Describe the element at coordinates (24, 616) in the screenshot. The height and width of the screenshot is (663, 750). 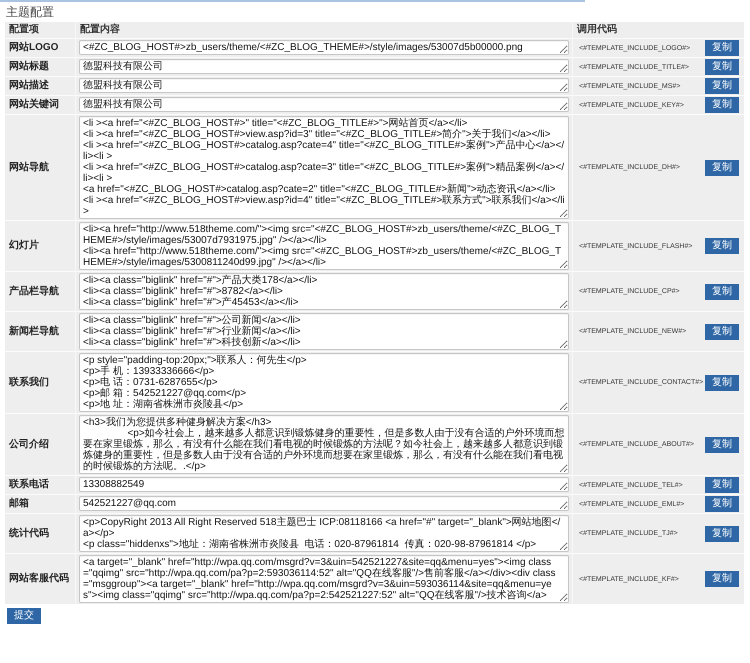
I see `submit-button: 提交` at that location.